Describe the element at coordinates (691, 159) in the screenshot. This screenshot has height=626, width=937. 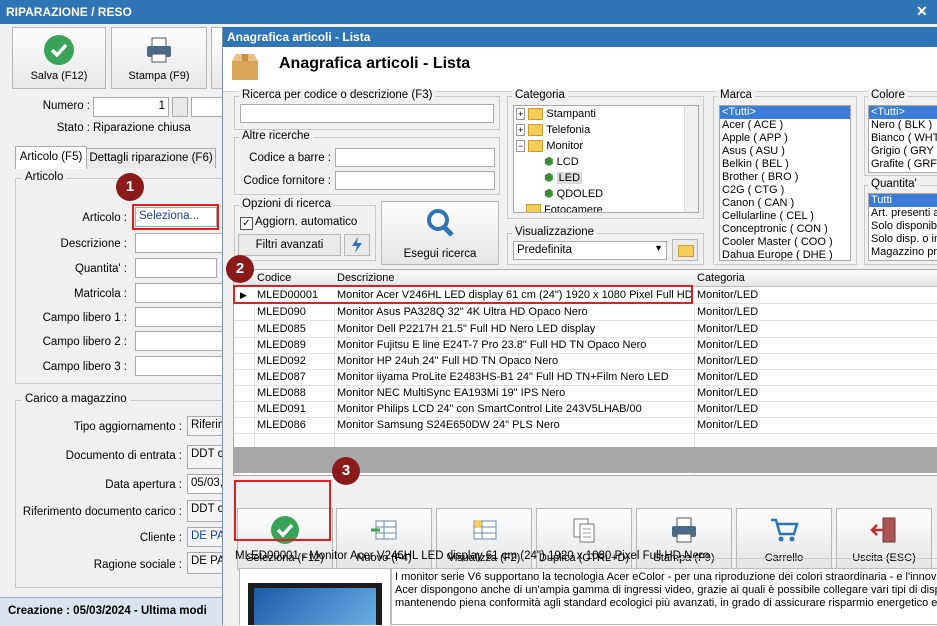
I see `categoria-scrollbar` at that location.